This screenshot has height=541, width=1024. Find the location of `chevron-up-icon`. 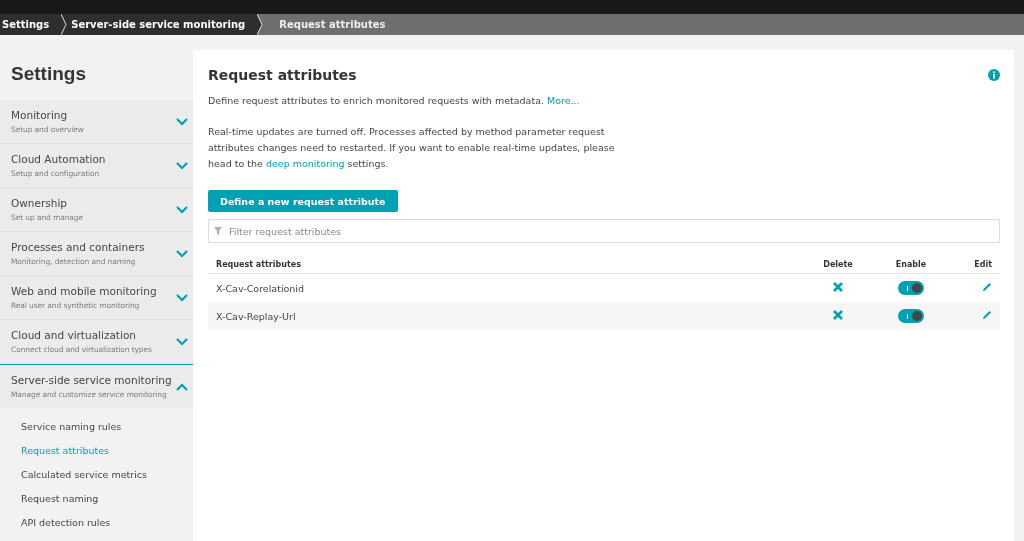

chevron-up-icon is located at coordinates (182, 386).